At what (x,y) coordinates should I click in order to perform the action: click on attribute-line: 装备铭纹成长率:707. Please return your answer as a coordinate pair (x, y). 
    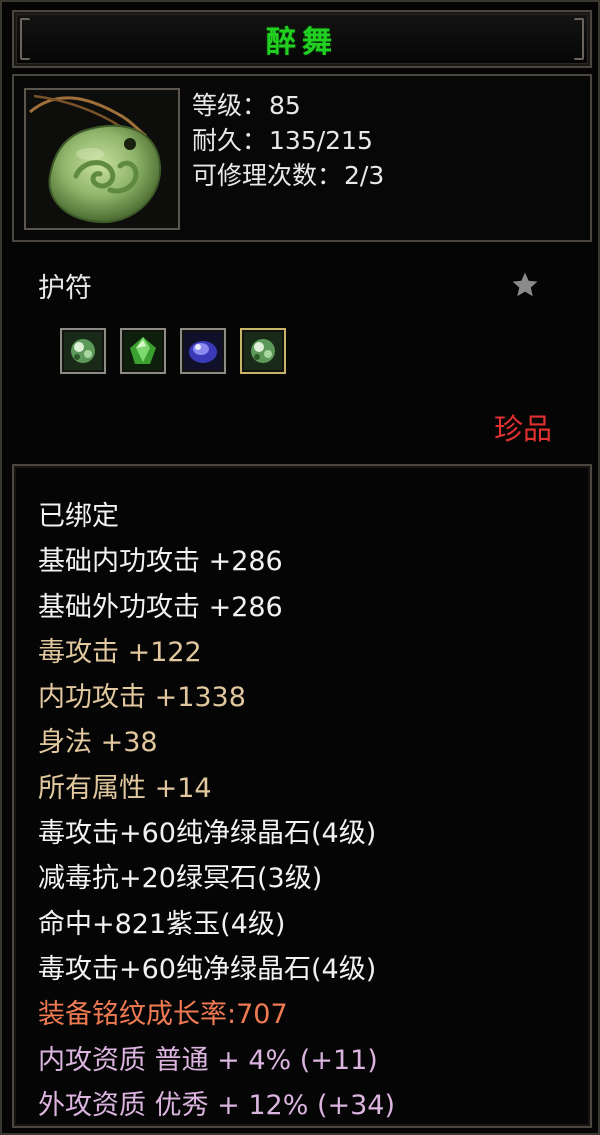
    Looking at the image, I should click on (163, 1015).